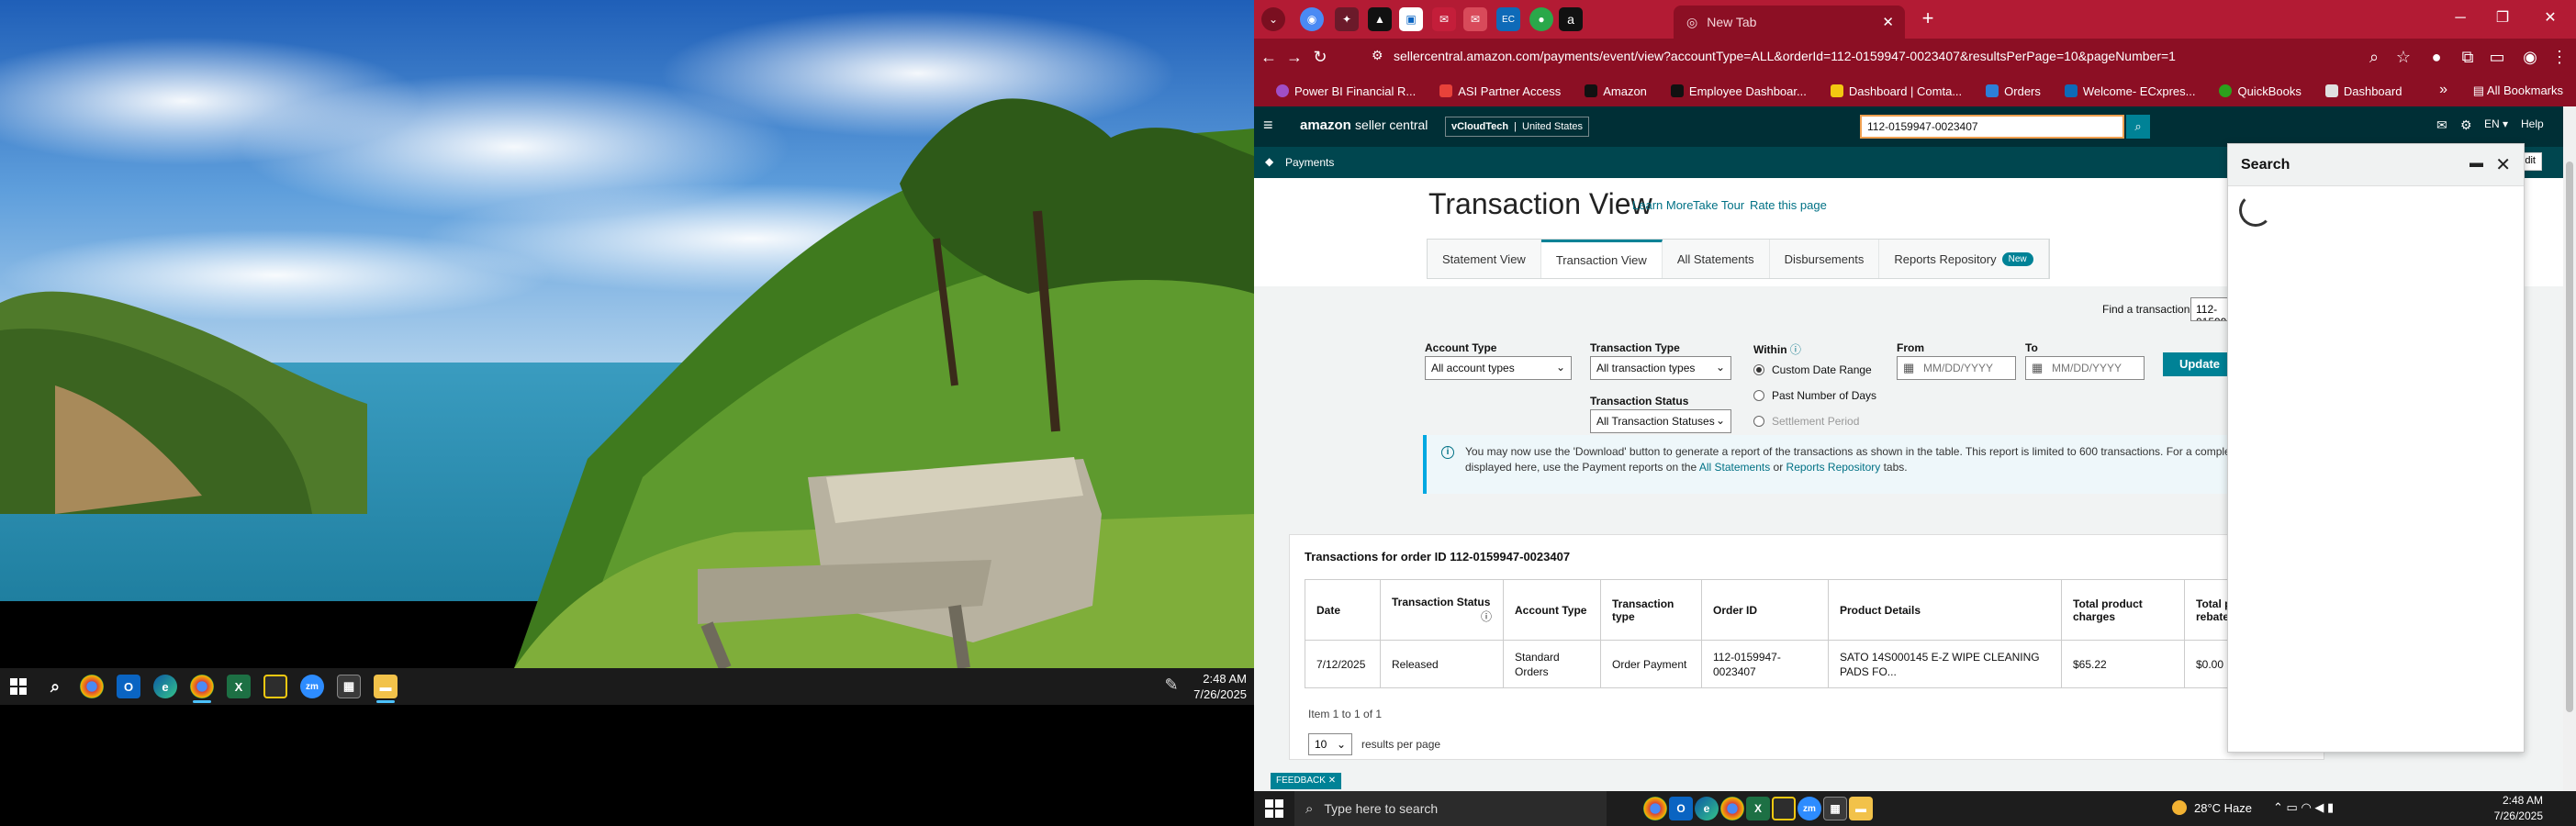  What do you see at coordinates (1571, 19) in the screenshot?
I see `amazon-tab-icon: a` at bounding box center [1571, 19].